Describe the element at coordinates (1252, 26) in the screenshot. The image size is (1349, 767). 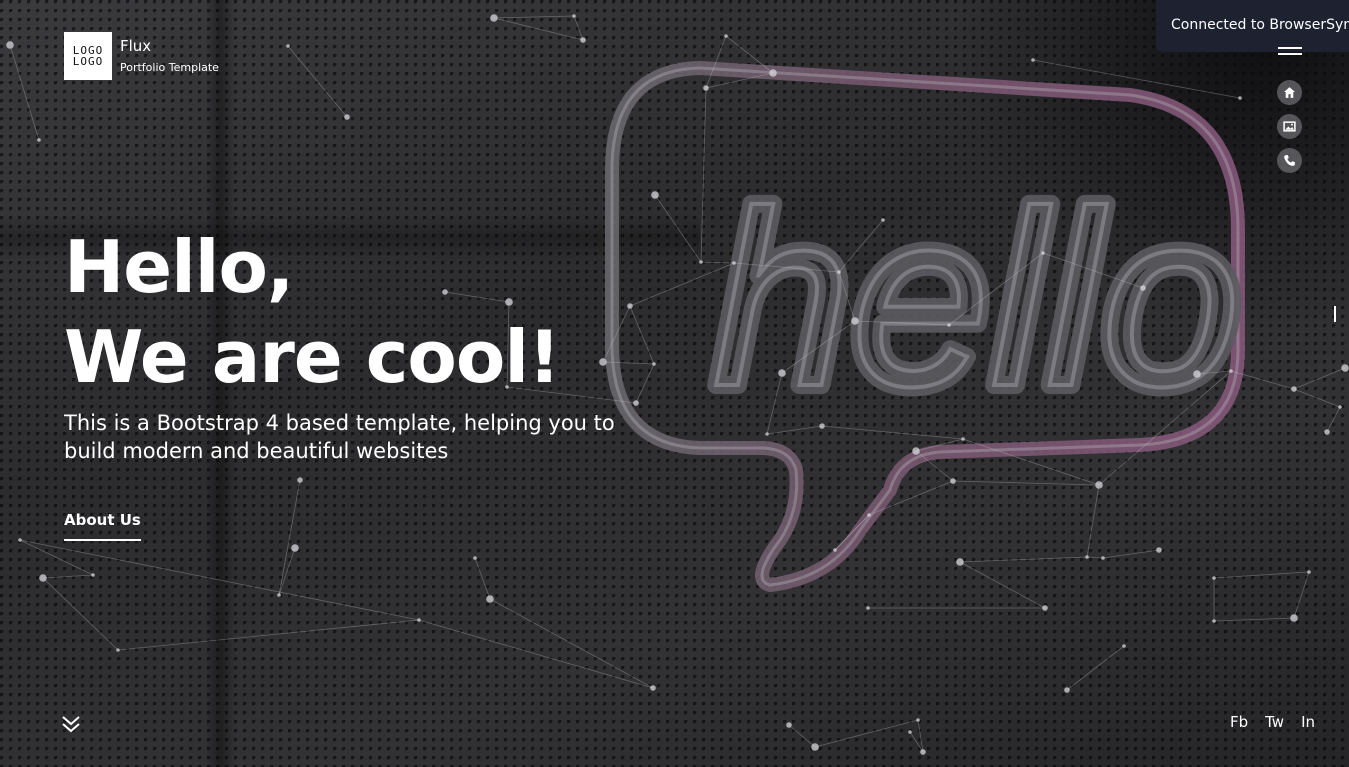
I see `browsersync-notification: Connected to BrowserSync` at that location.